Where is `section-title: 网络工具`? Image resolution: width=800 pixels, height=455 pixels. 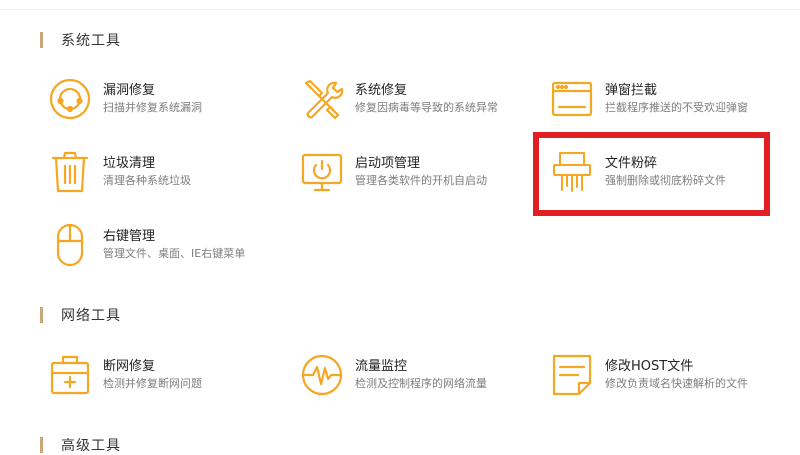
section-title: 网络工具 is located at coordinates (91, 316).